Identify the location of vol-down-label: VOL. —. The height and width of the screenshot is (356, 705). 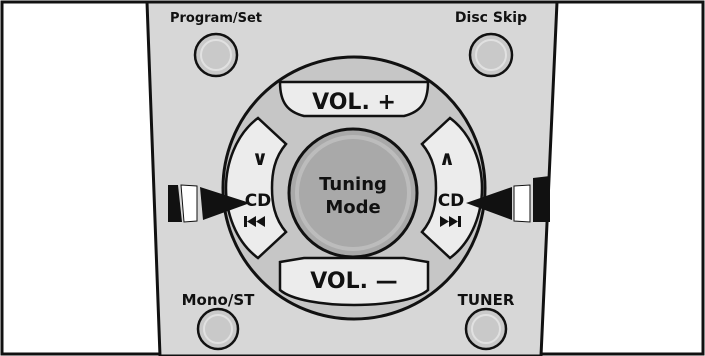
(353, 281).